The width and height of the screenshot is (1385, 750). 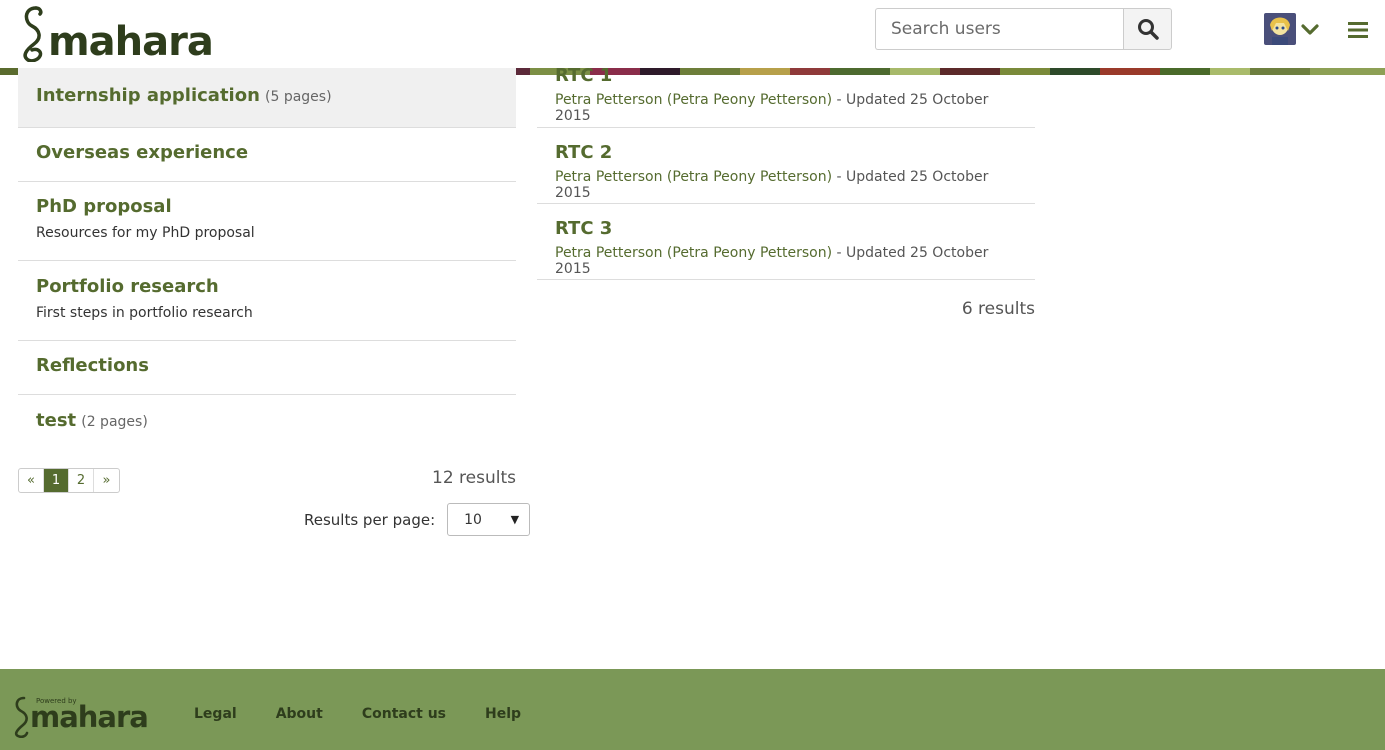 I want to click on logo-wordmark: mahara, so click(x=131, y=42).